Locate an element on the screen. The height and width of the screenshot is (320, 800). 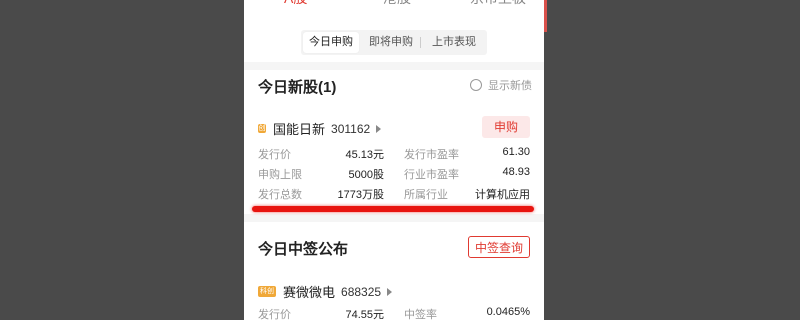
show-new-bonds-label: 显示新债 is located at coordinates (510, 86).